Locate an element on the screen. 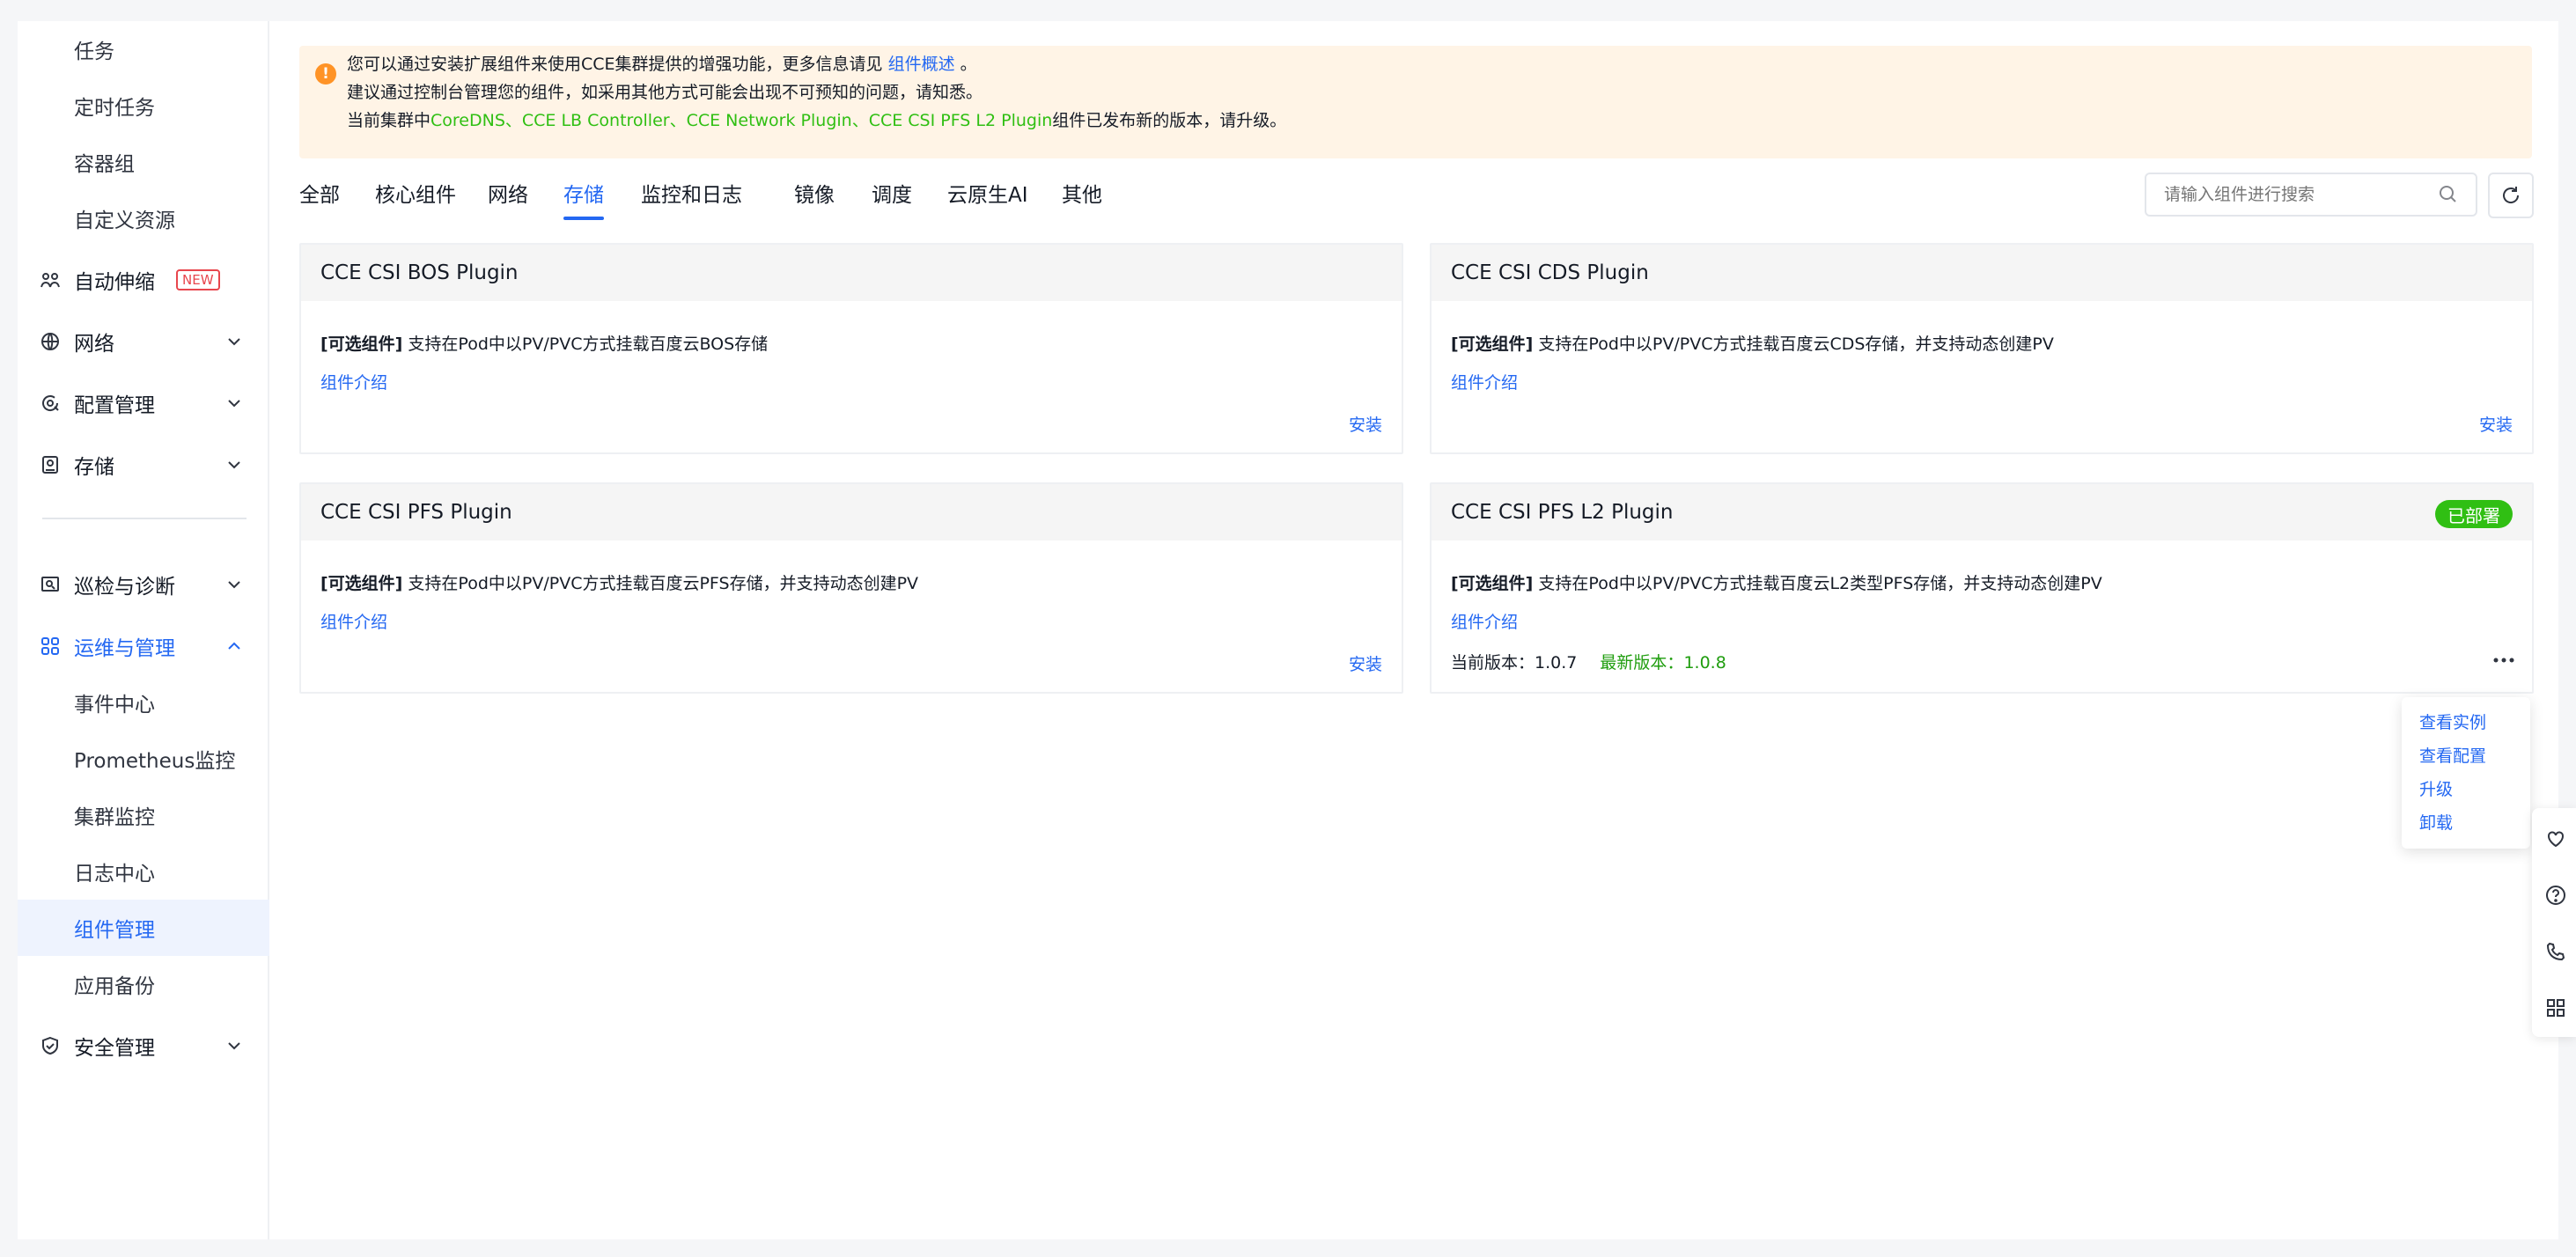  sidebar-item-label: 自定义资源 is located at coordinates (124, 221).